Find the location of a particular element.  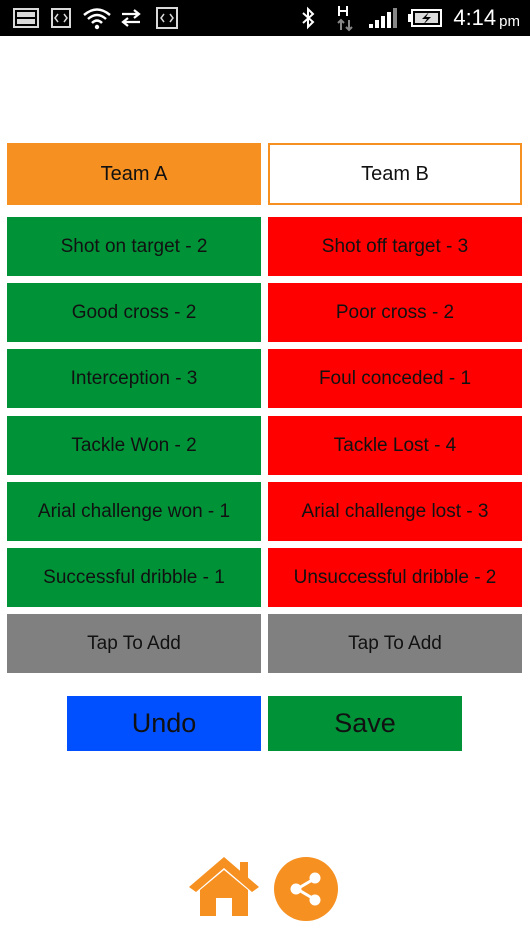

sync-icon is located at coordinates (131, 18).